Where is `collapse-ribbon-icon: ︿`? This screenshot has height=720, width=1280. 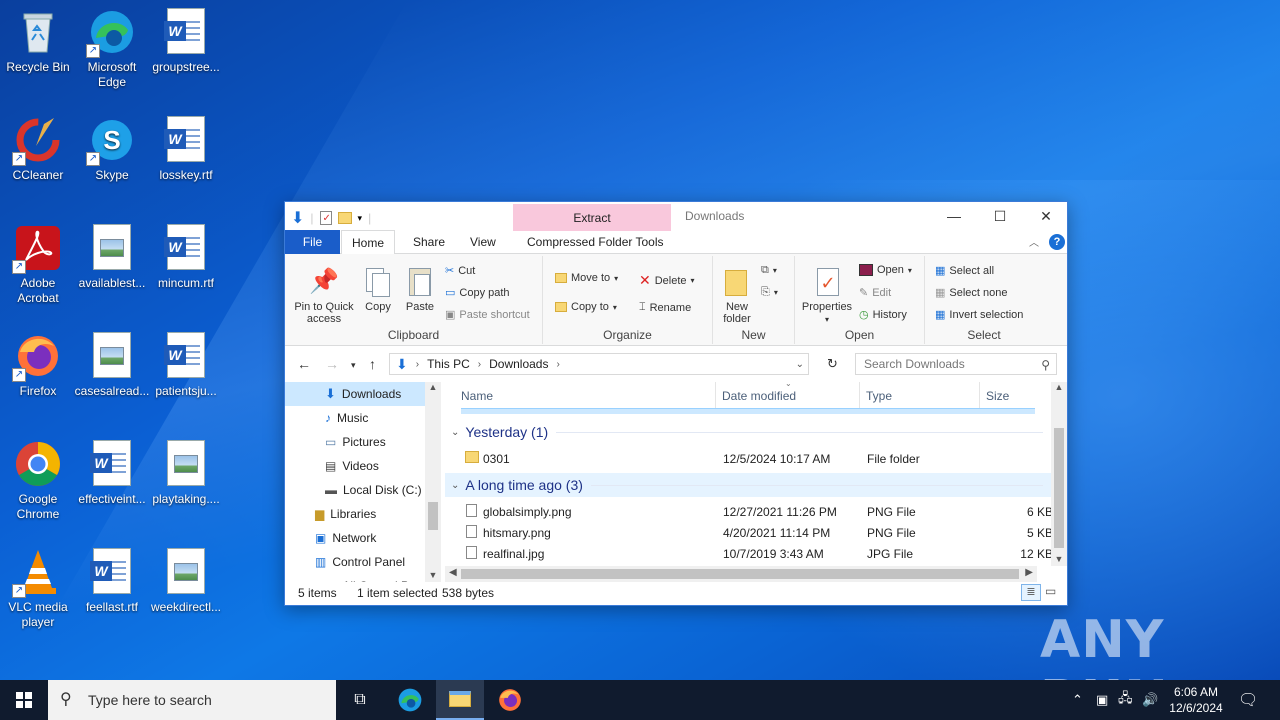 collapse-ribbon-icon: ︿ is located at coordinates (1034, 241).